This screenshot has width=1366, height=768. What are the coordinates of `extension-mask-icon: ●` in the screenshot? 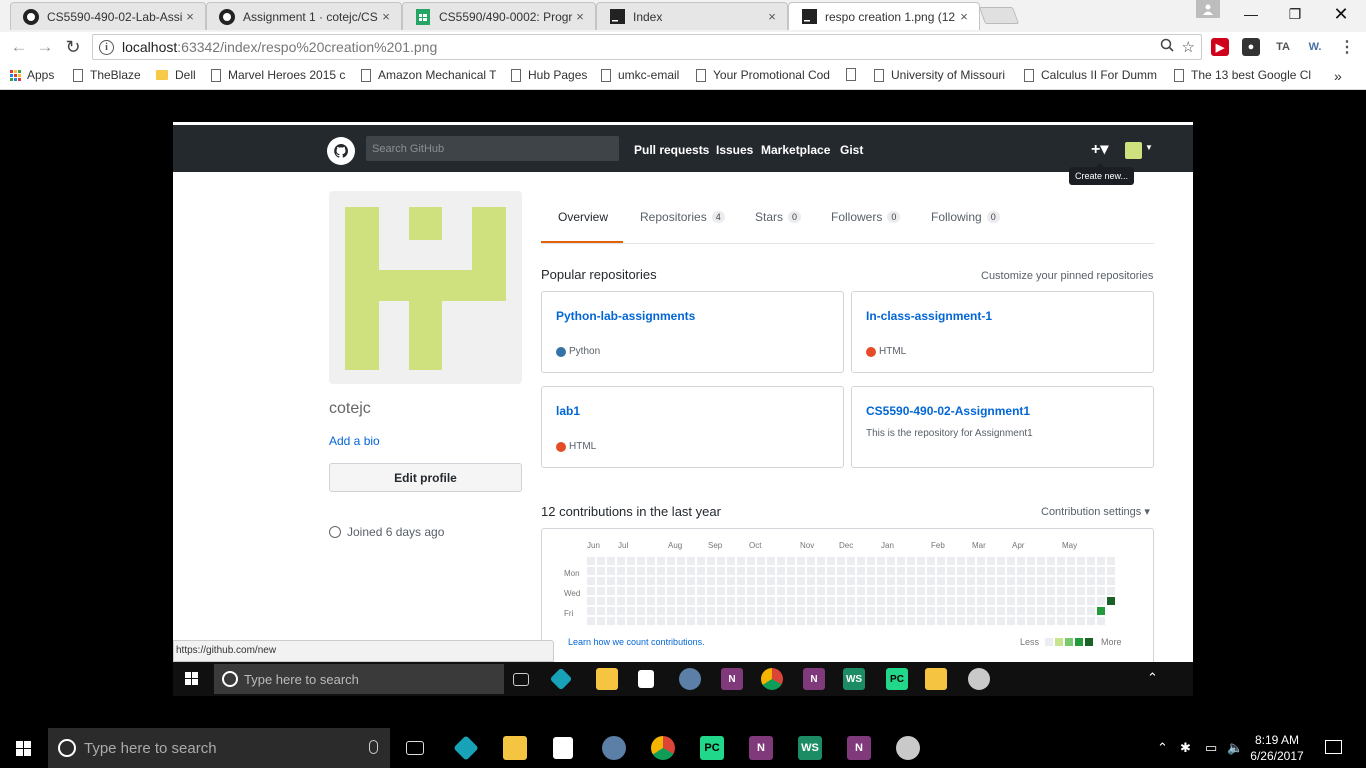 It's located at (1251, 47).